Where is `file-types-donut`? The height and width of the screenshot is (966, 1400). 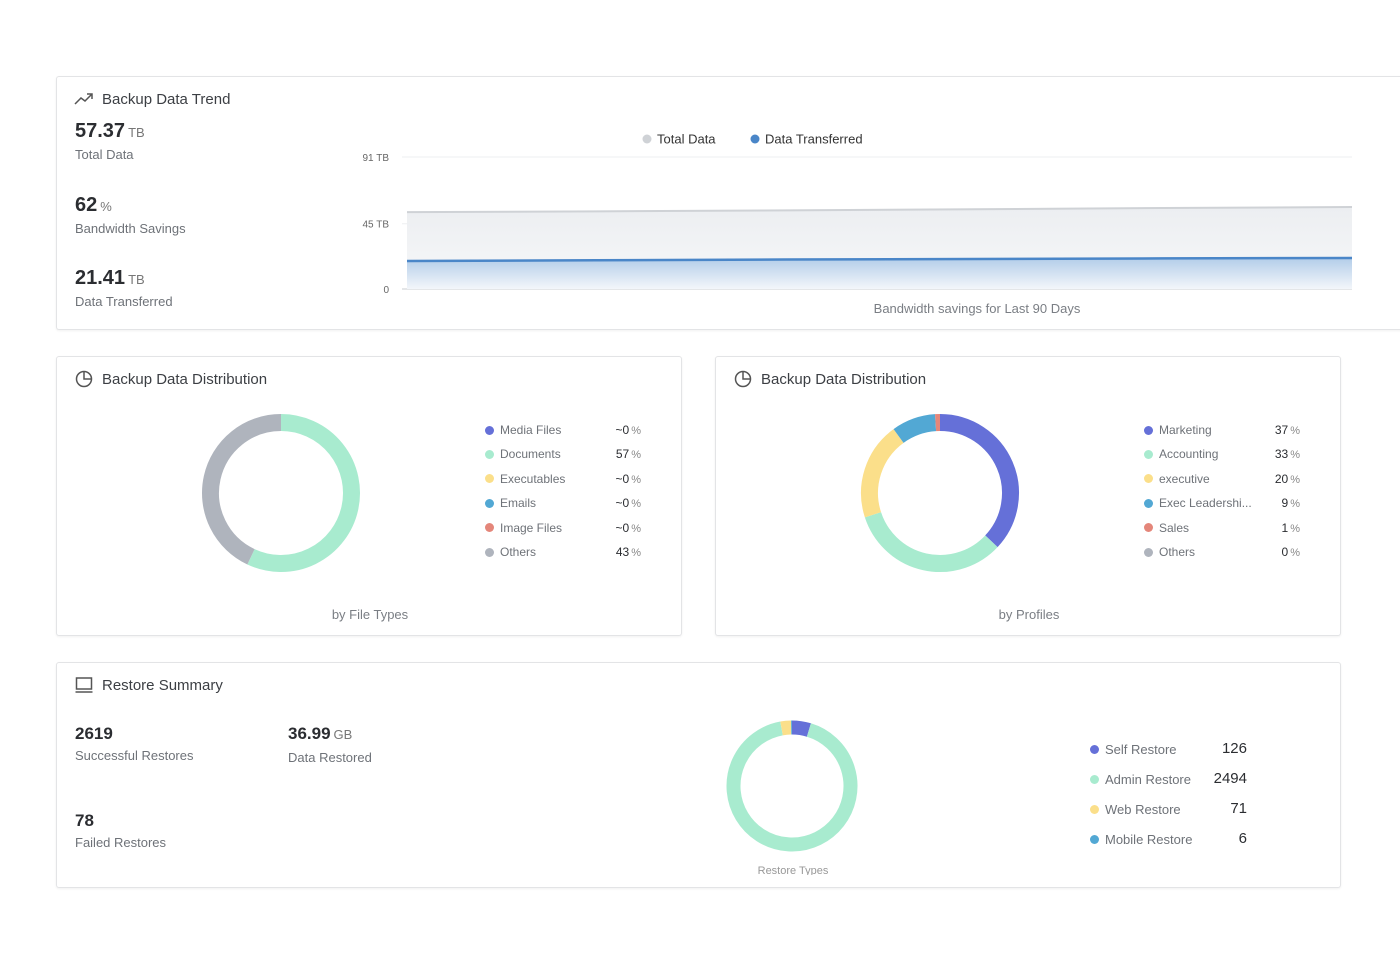
file-types-donut is located at coordinates (281, 493).